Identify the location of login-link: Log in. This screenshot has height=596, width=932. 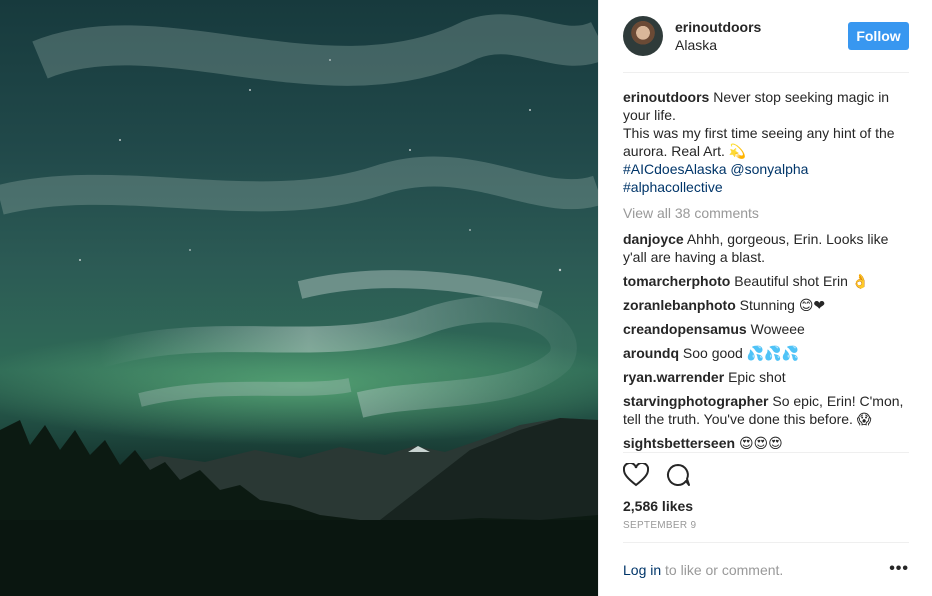
(642, 570).